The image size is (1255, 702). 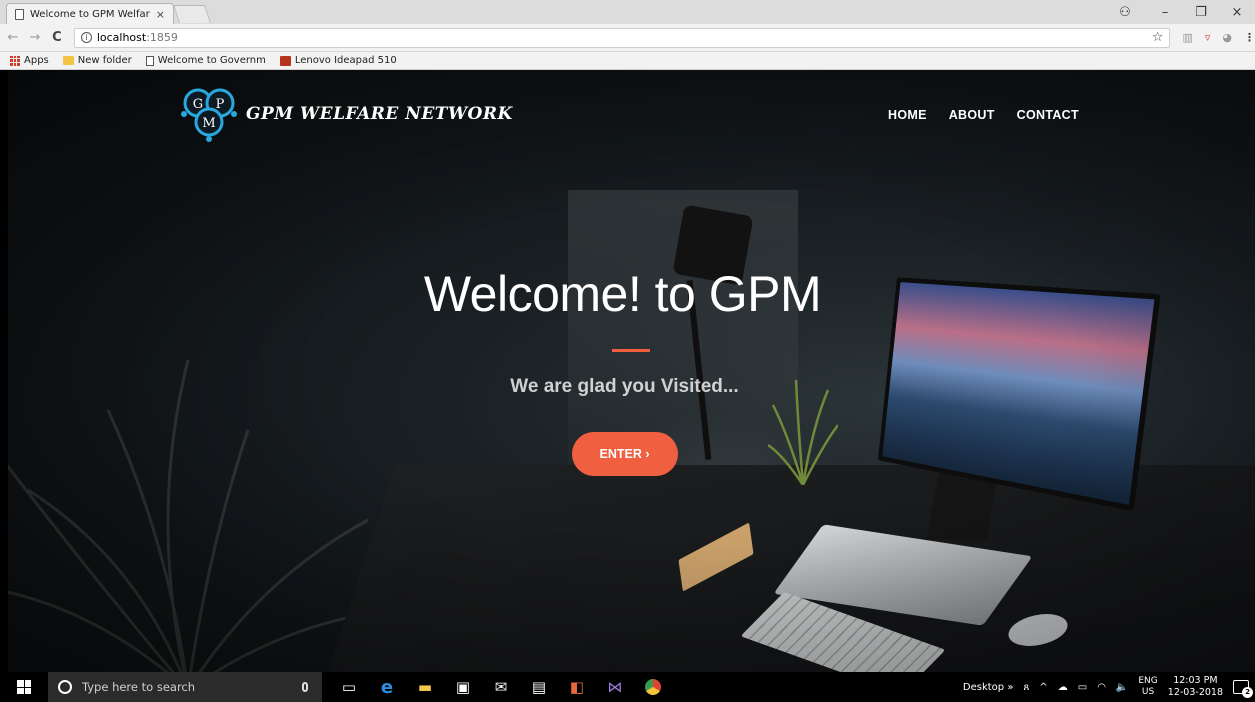 What do you see at coordinates (36, 60) in the screenshot?
I see `bookmark-label: Apps` at bounding box center [36, 60].